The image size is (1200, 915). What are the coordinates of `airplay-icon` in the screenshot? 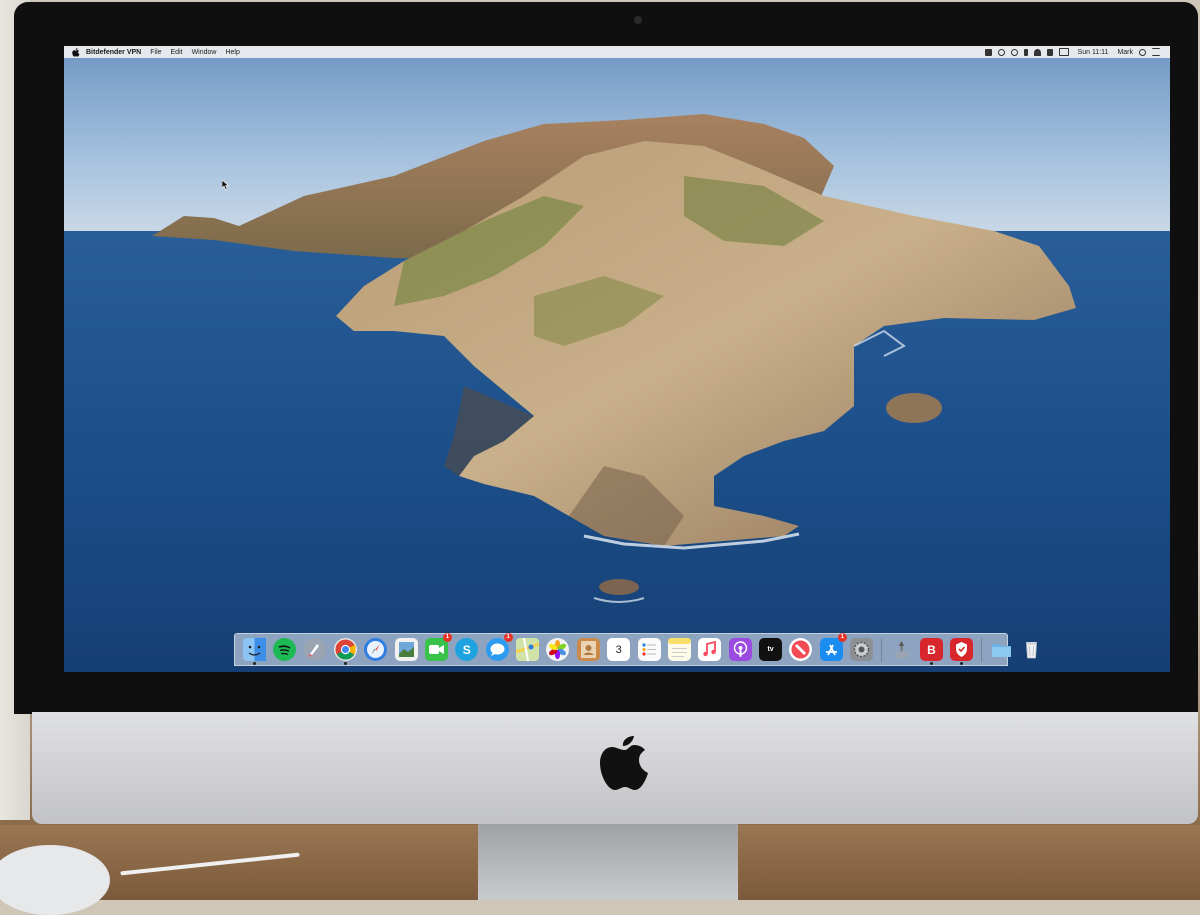 It's located at (1063, 52).